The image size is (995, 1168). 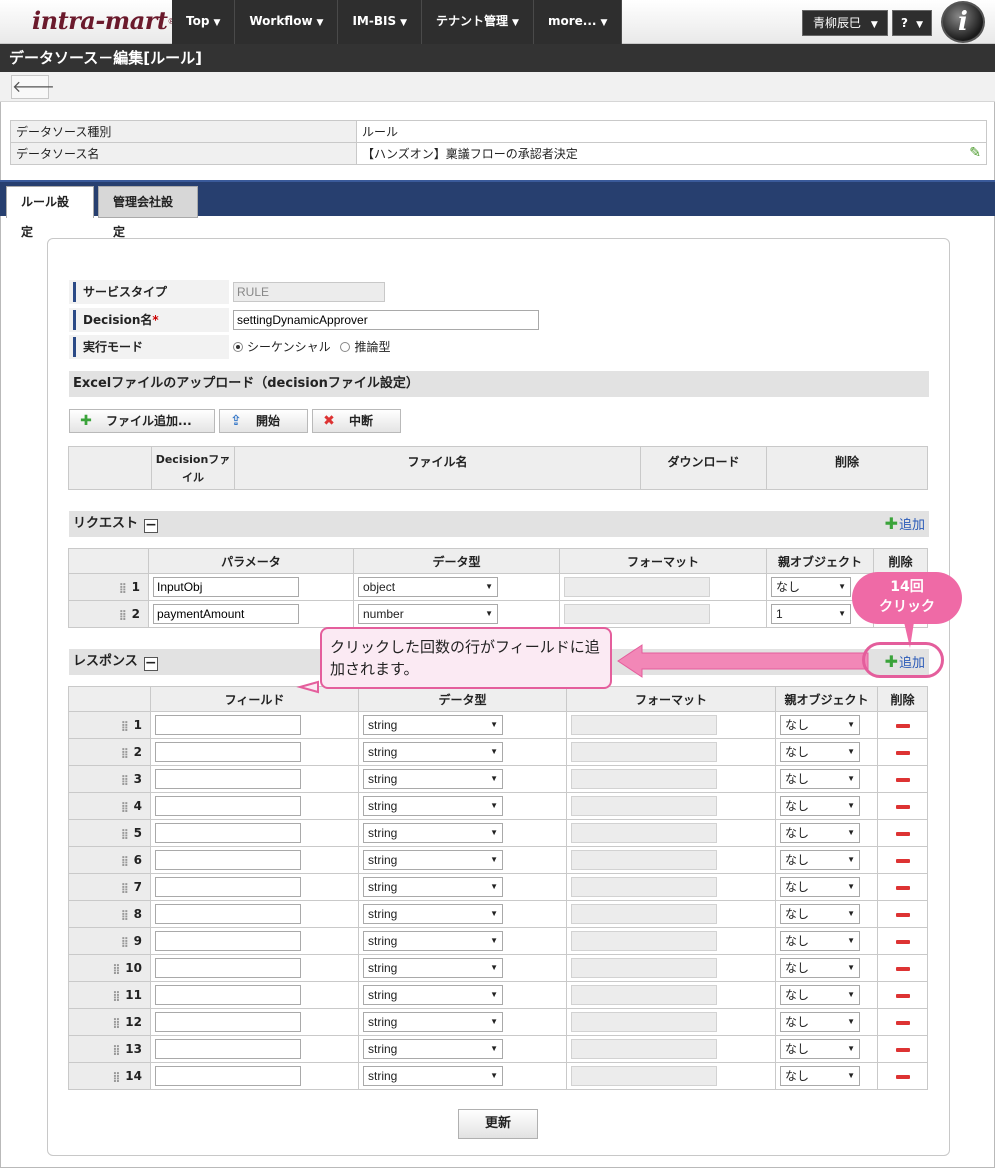 What do you see at coordinates (109, 725) in the screenshot?
I see `row-number-cell: ⣿ 1` at bounding box center [109, 725].